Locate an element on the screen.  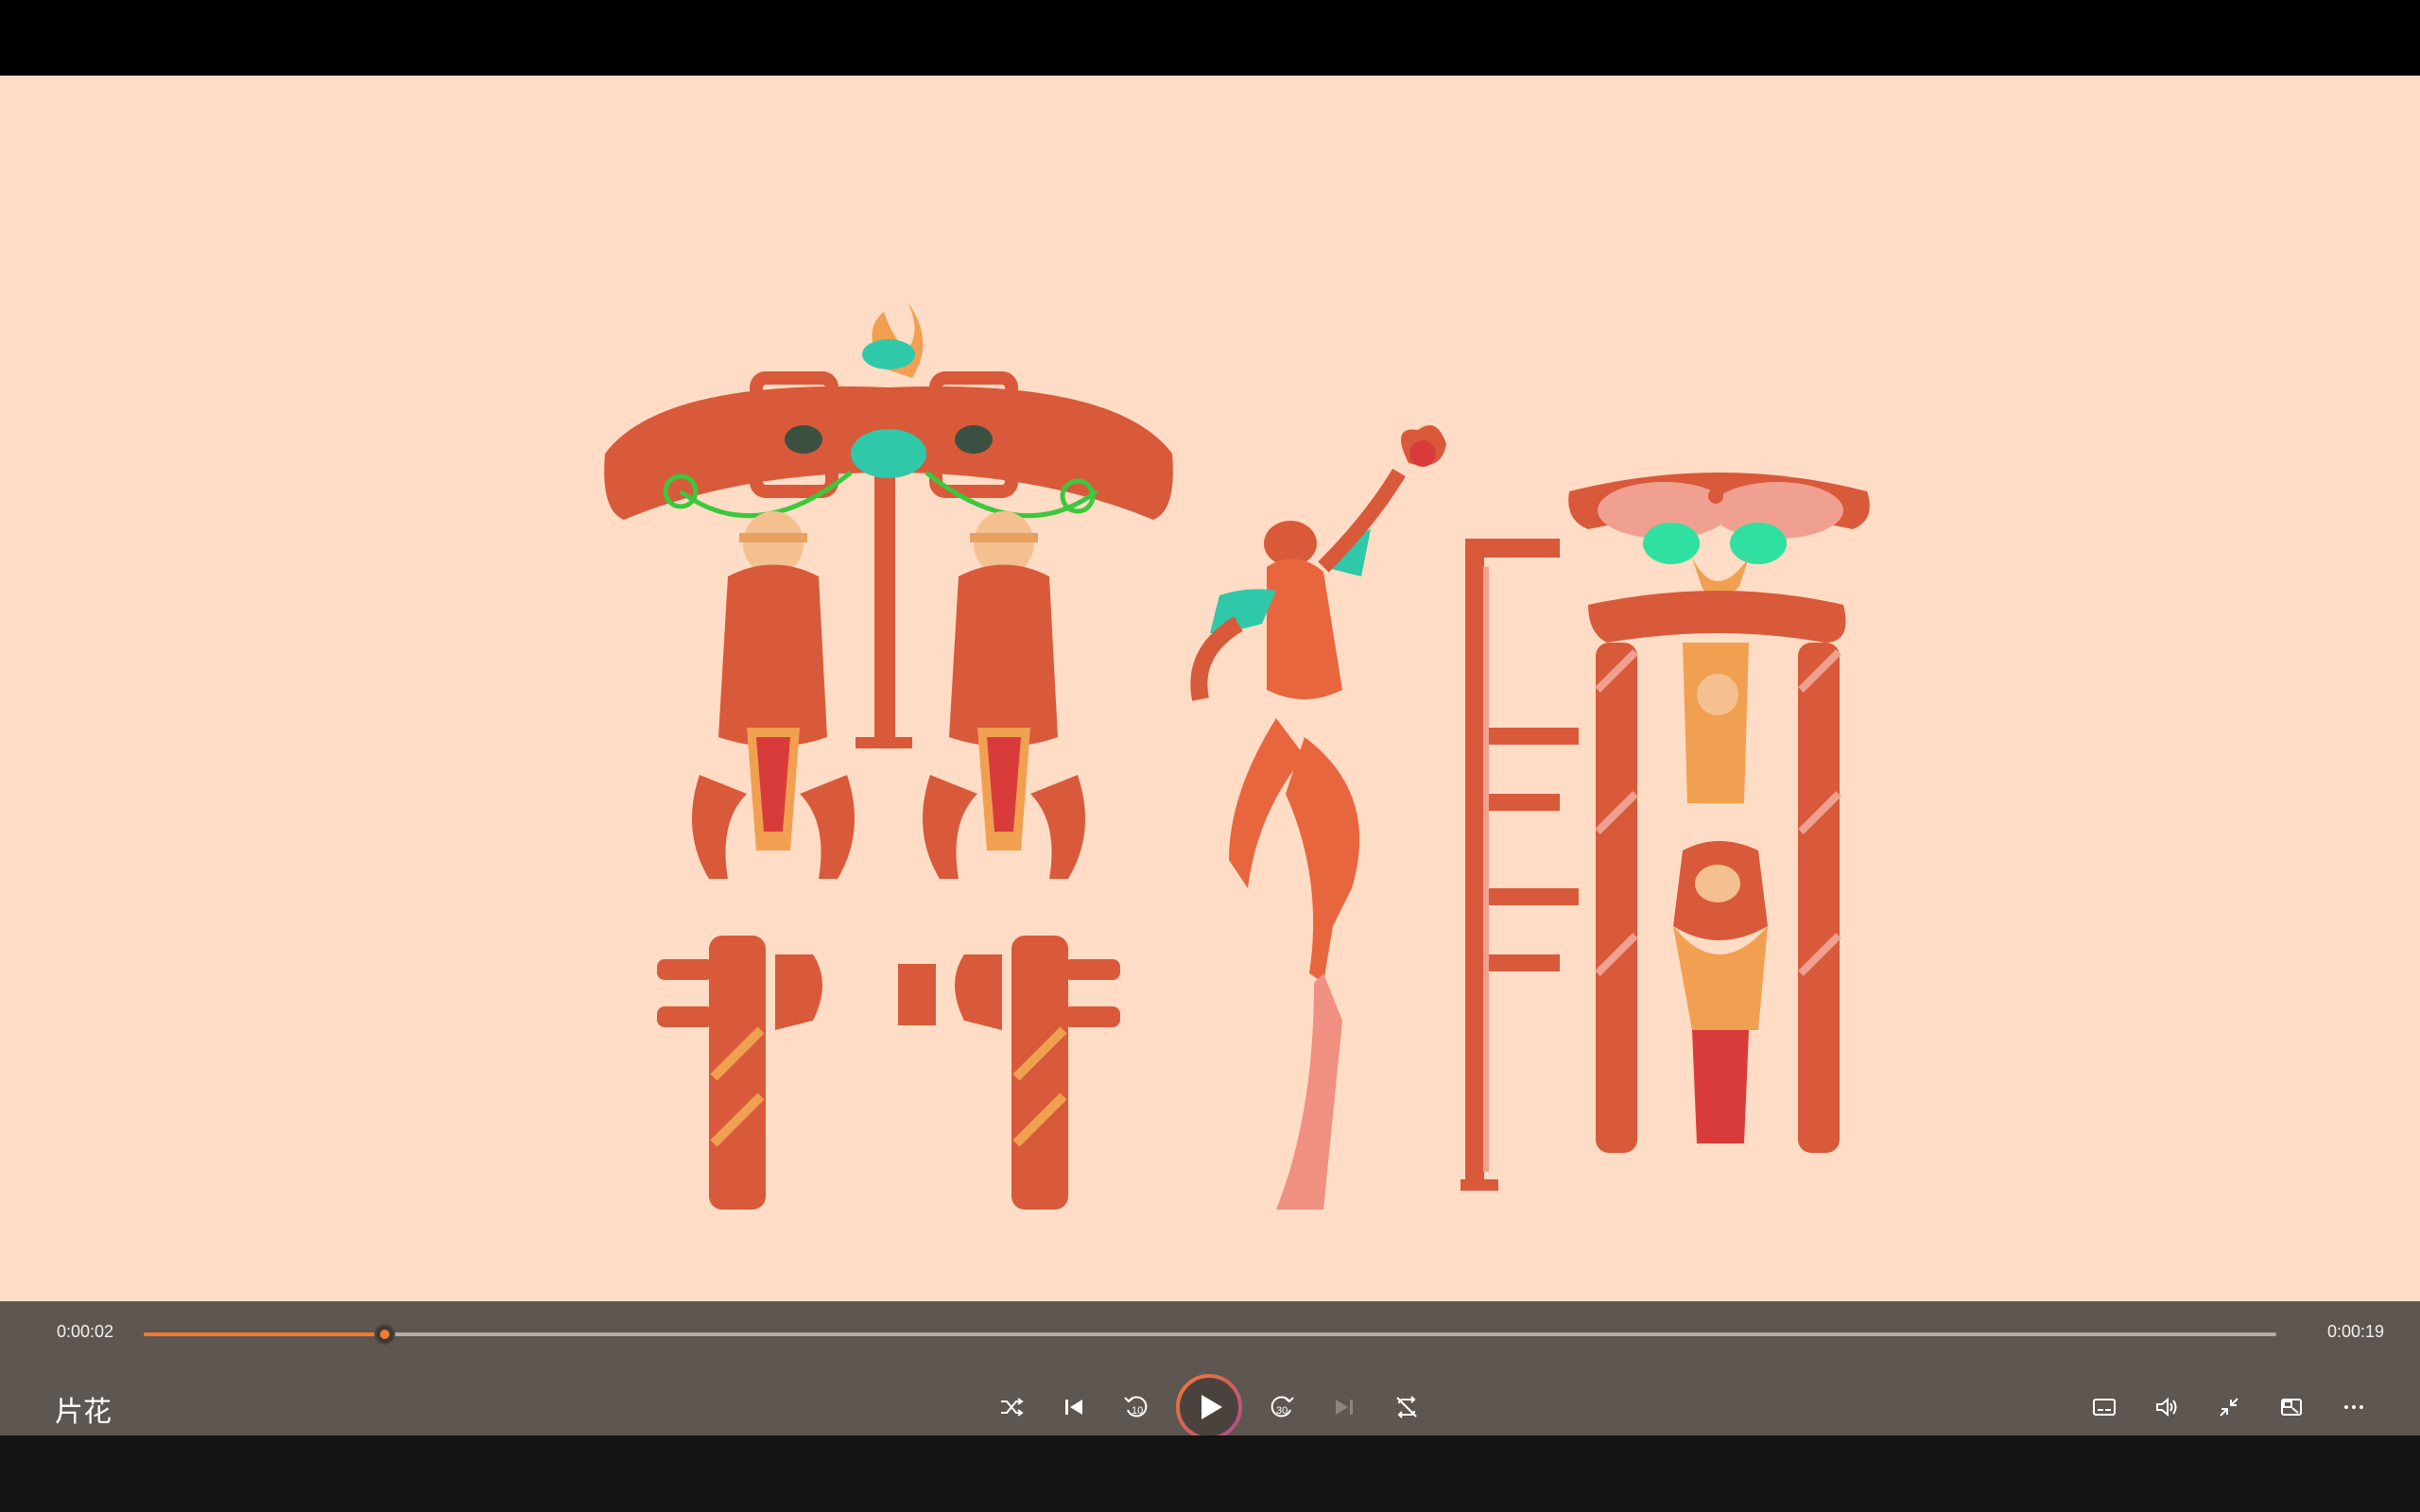
previous-track-icon is located at coordinates (1073, 1407).